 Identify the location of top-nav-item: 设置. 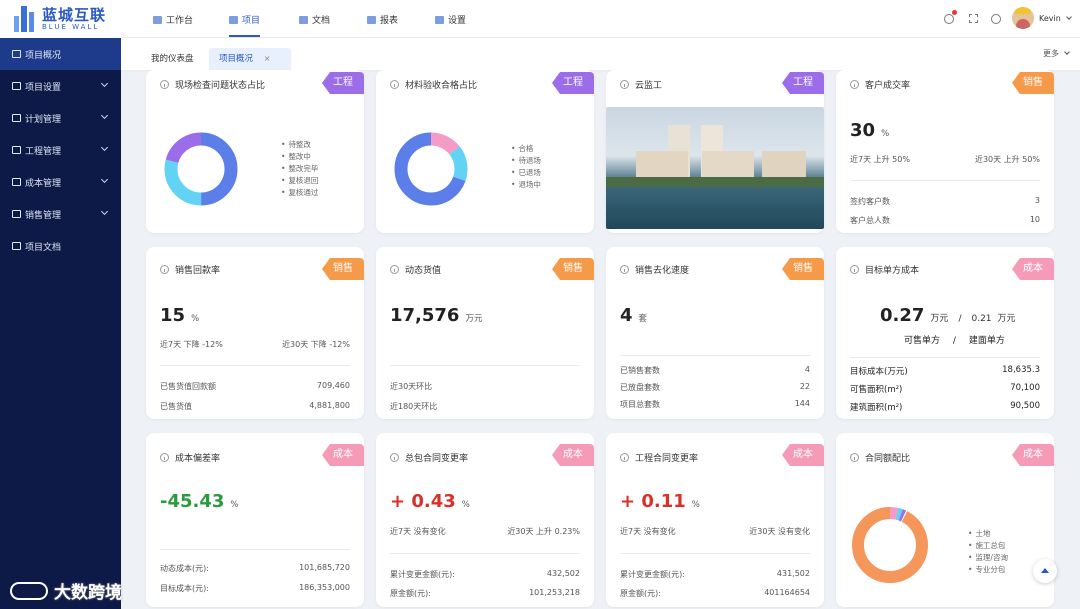
(450, 19).